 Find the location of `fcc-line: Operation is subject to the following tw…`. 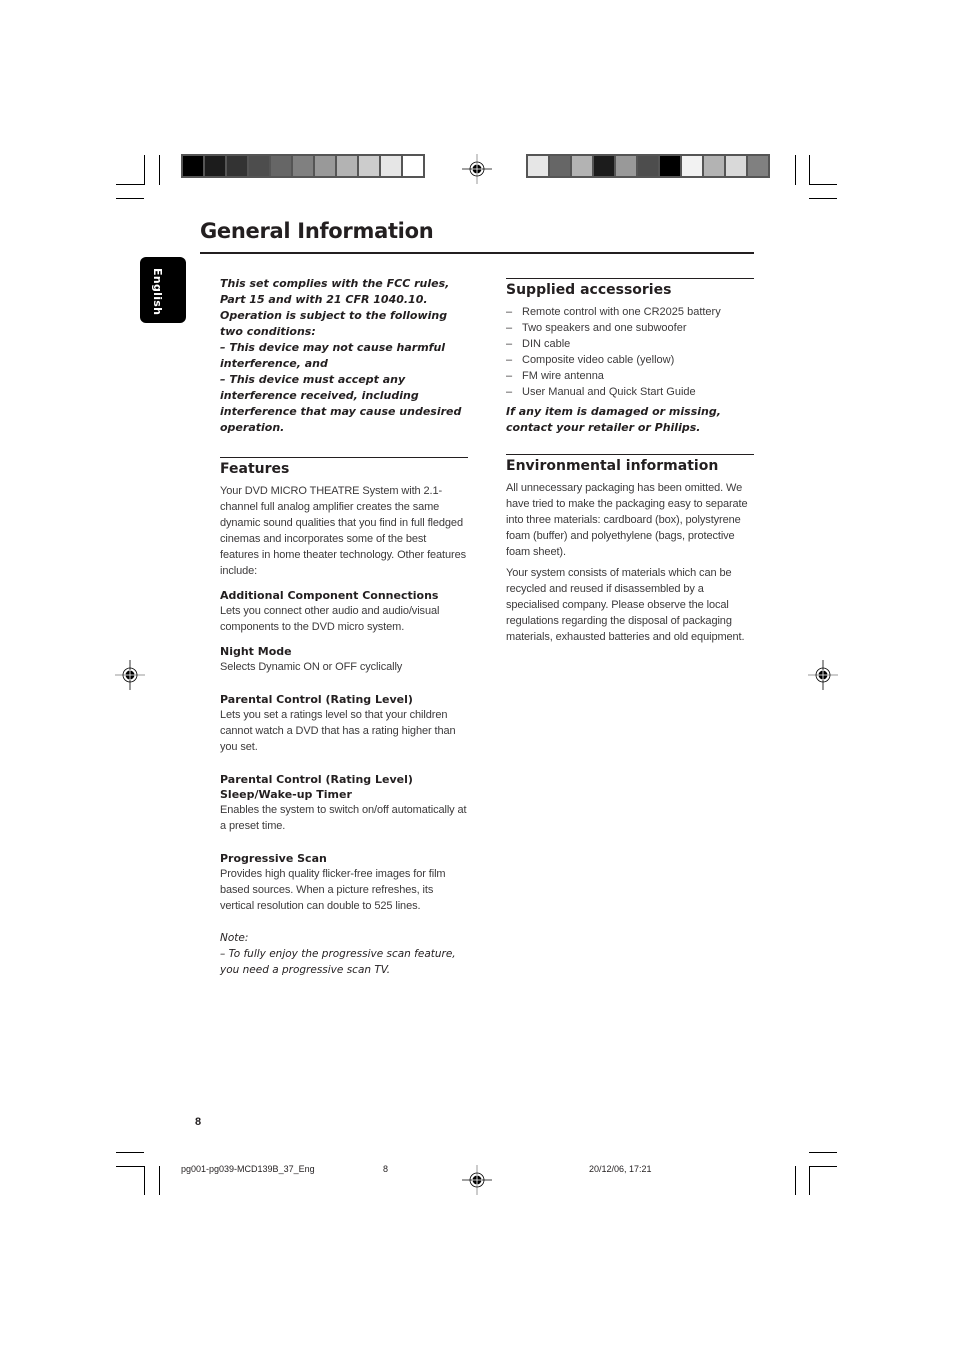

fcc-line: Operation is subject to the following tw… is located at coordinates (334, 323).